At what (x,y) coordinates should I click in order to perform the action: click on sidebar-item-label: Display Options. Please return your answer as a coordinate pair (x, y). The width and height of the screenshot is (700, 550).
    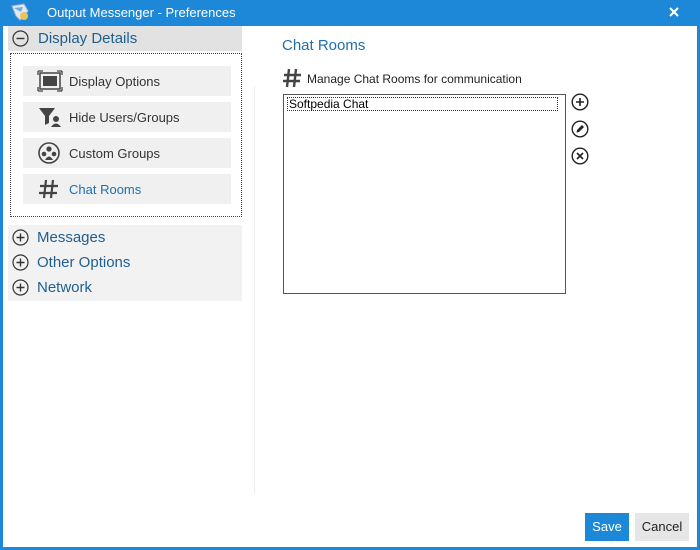
    Looking at the image, I should click on (115, 81).